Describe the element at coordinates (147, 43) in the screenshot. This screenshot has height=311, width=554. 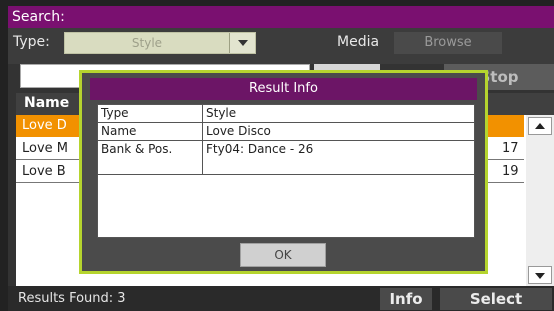
I see `type-select-value: Style` at that location.